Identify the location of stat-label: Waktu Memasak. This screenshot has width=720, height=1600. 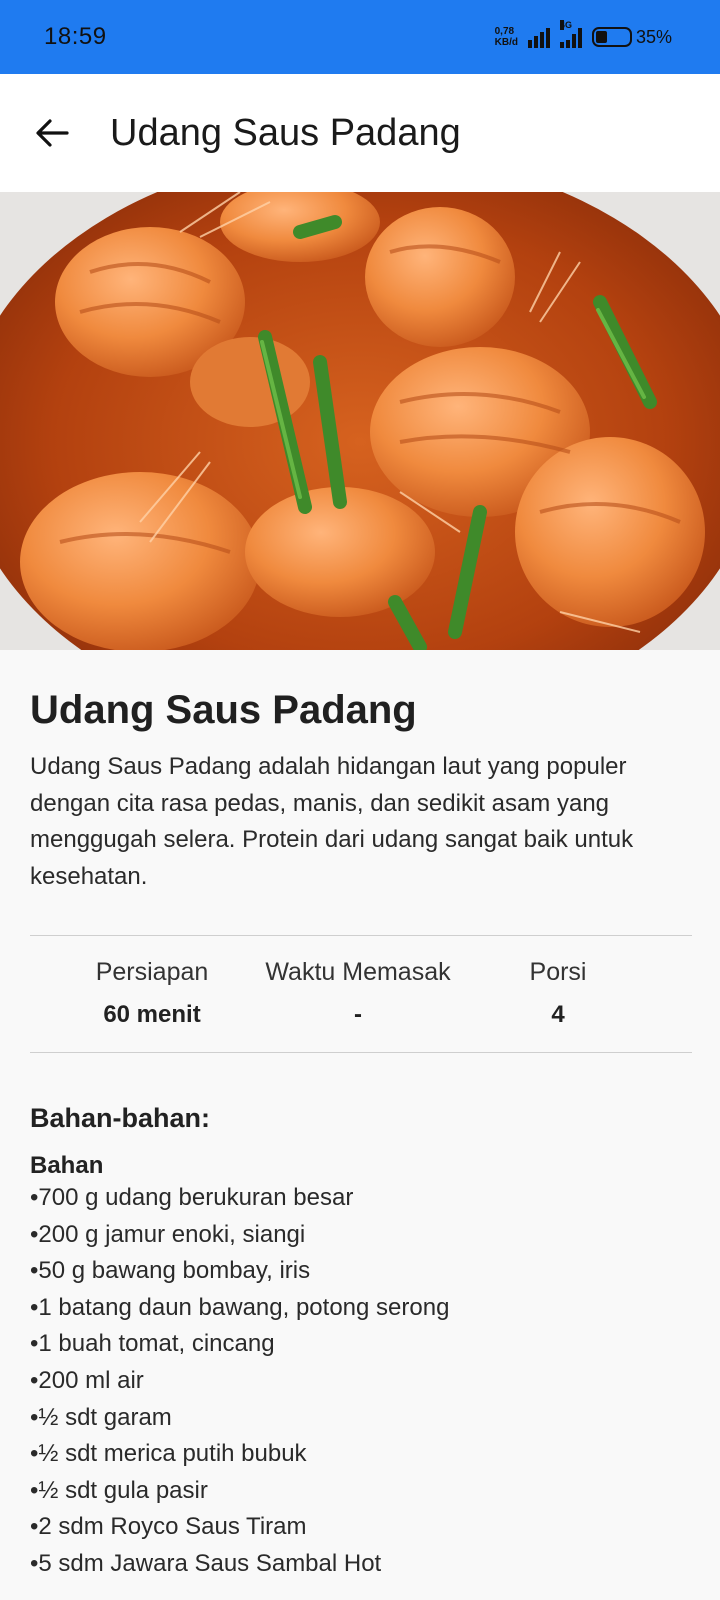
(358, 972).